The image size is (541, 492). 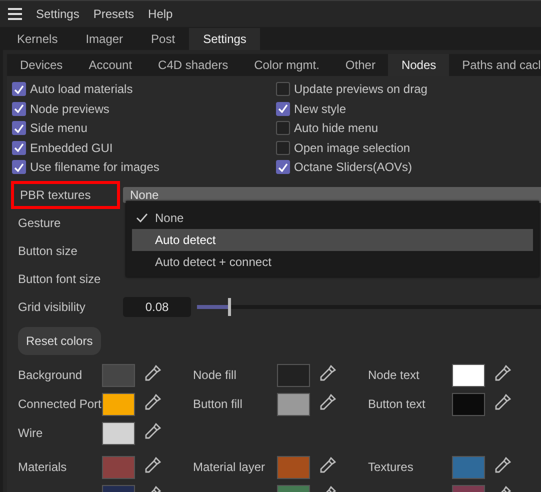 I want to click on color-label: Wire, so click(x=30, y=433).